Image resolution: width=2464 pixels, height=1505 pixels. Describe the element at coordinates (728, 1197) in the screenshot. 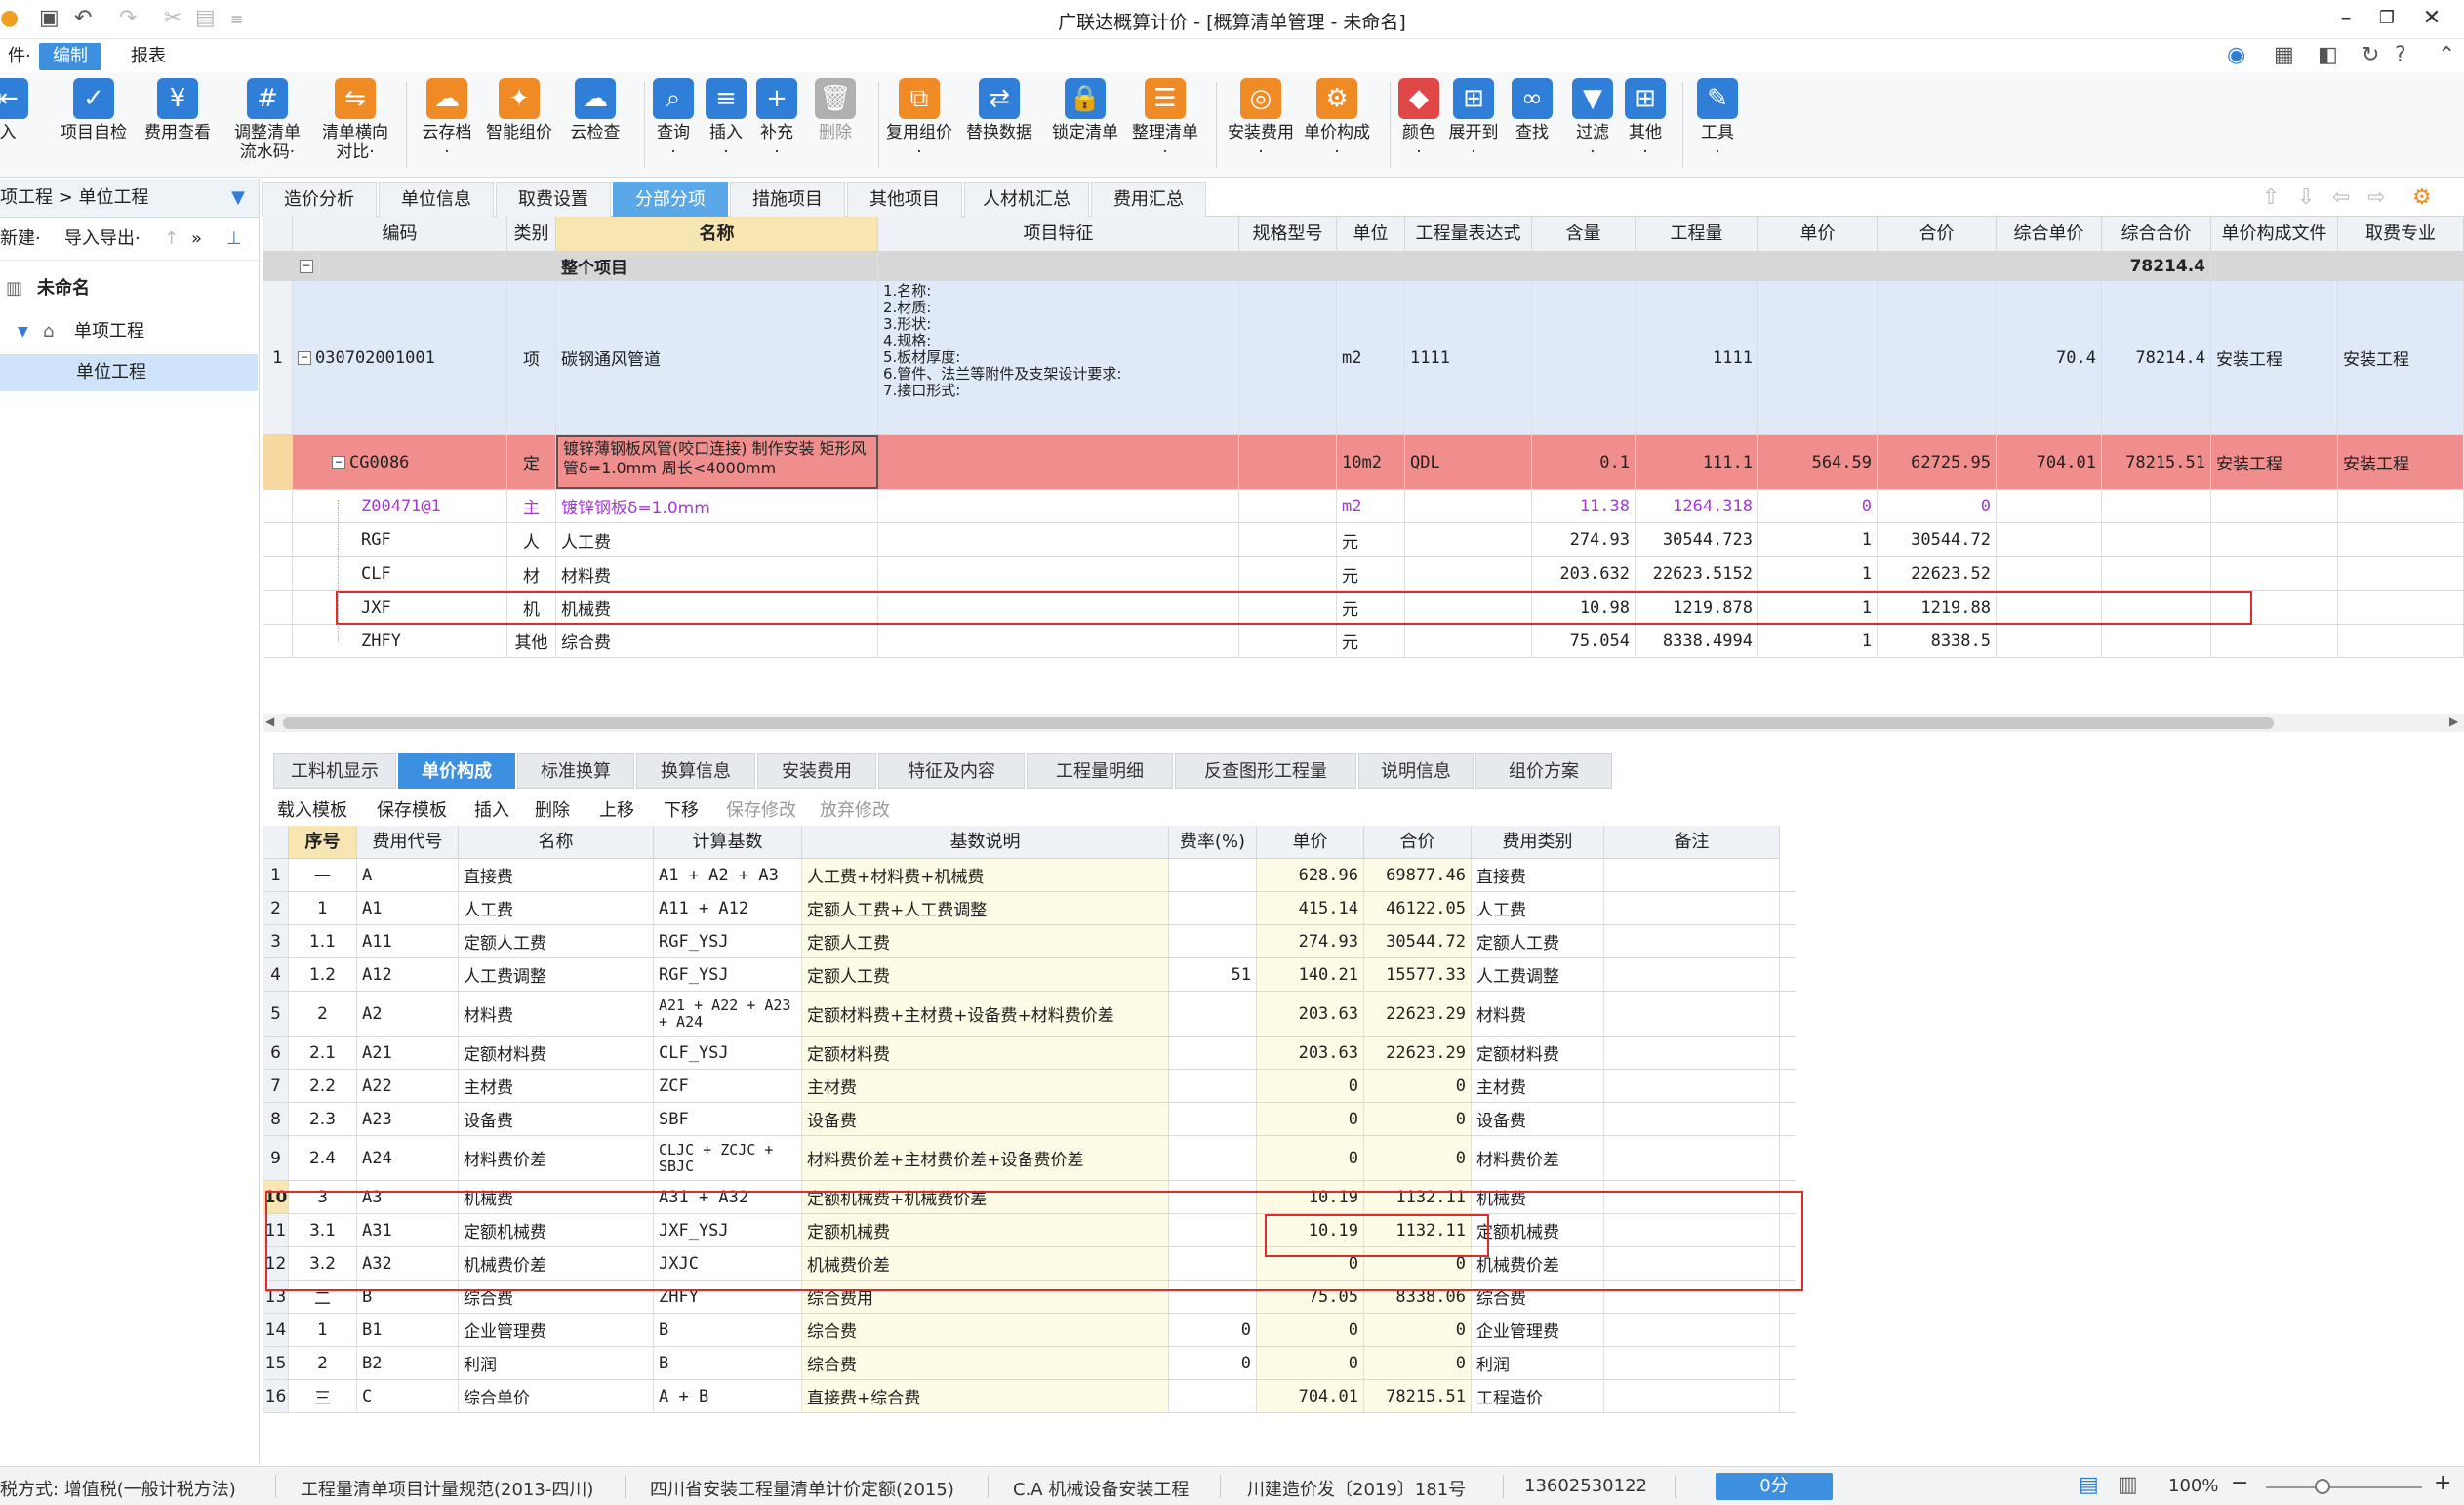

I see `composition-cell-base: A31 + A32` at that location.